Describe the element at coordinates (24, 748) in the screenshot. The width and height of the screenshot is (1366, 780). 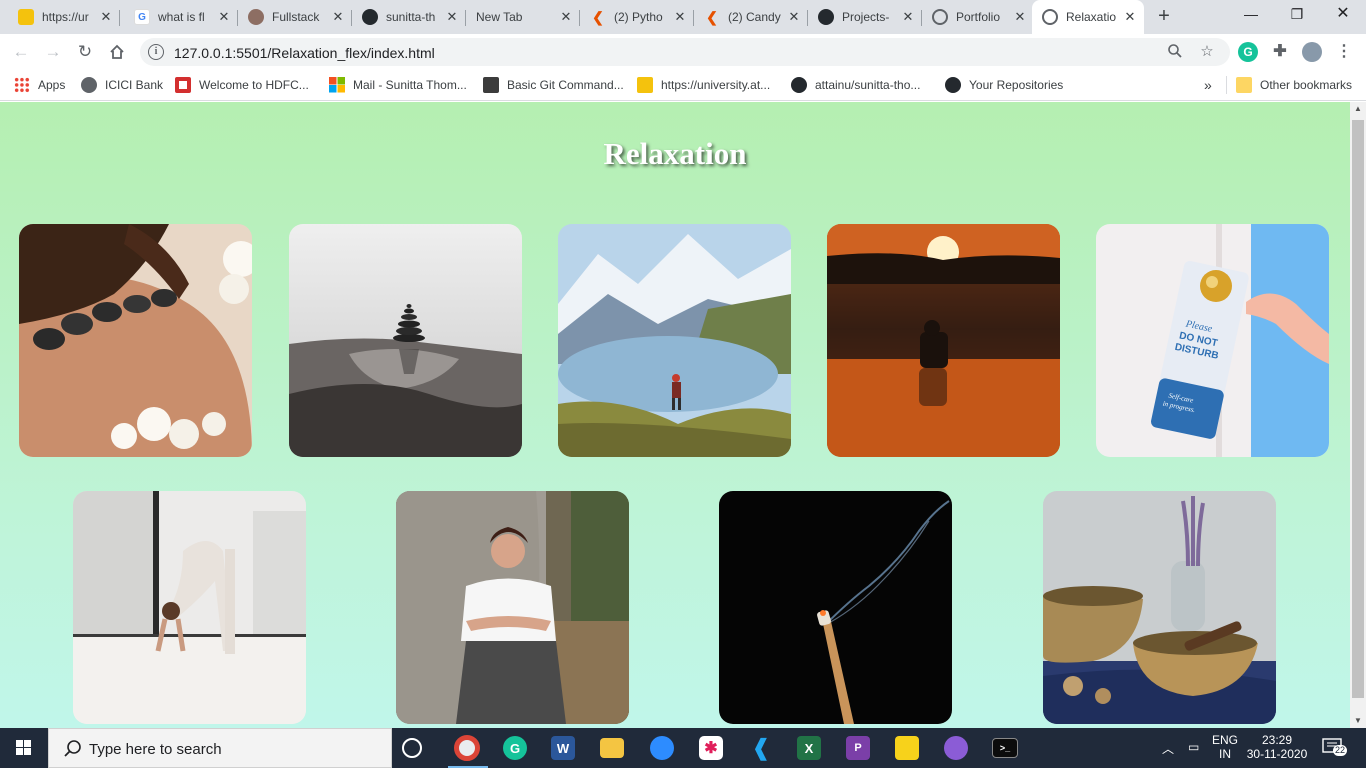
I see `start-button` at that location.